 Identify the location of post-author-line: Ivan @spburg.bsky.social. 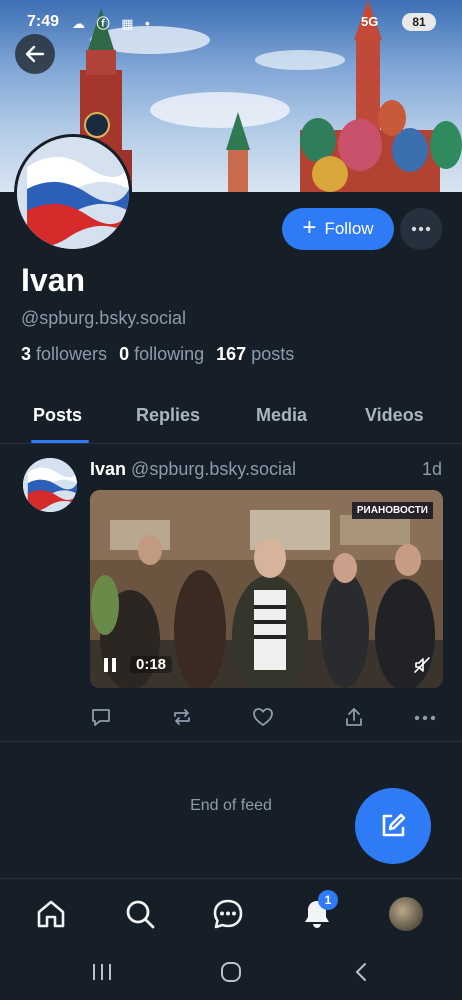
(193, 469).